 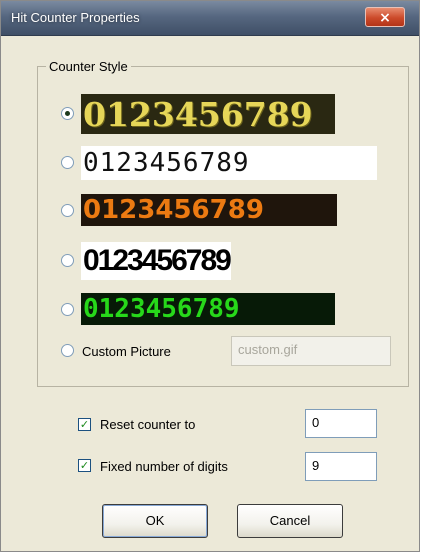 What do you see at coordinates (67, 350) in the screenshot?
I see `radio-custom-picture` at bounding box center [67, 350].